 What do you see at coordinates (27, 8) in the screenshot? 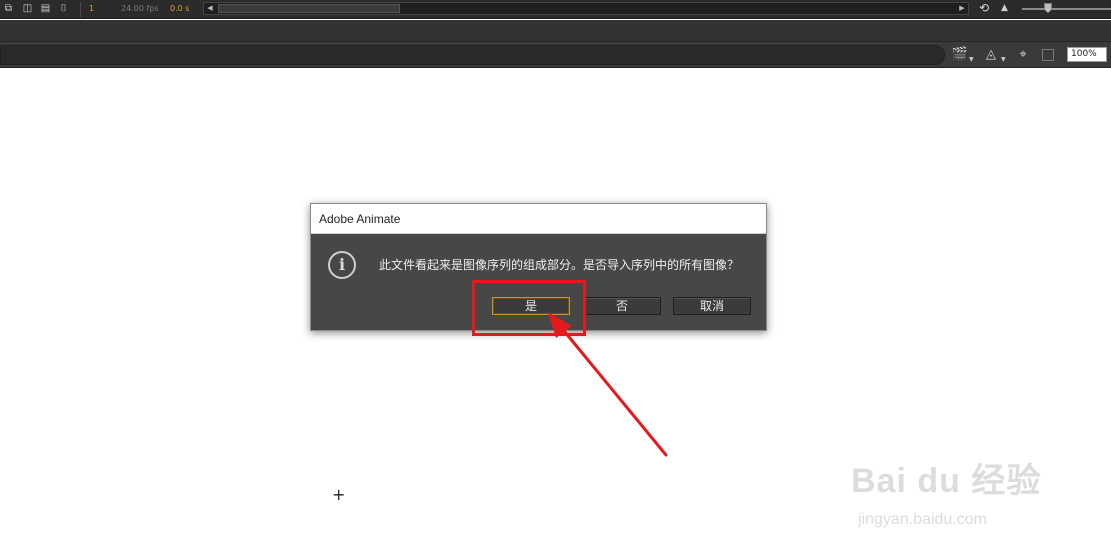
I see `onion-outline-icon: ◫` at bounding box center [27, 8].